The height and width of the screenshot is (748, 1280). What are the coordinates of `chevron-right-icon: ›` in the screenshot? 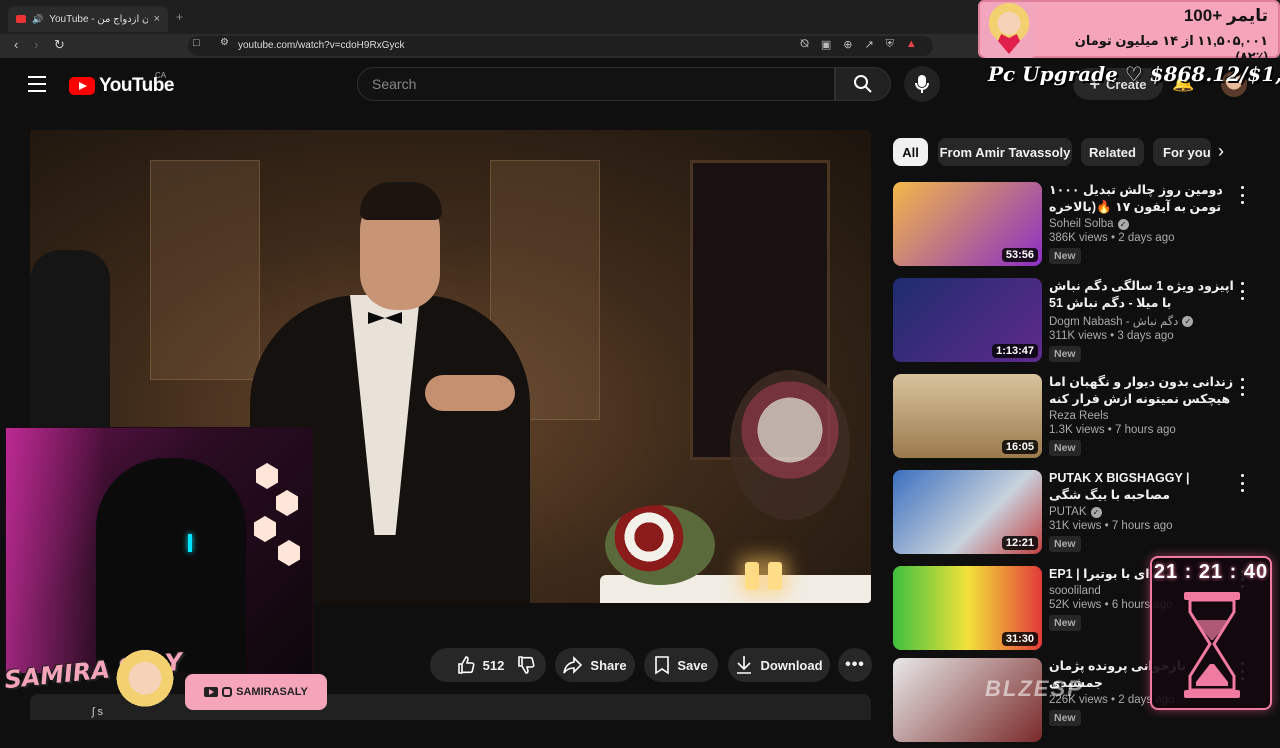 It's located at (1221, 151).